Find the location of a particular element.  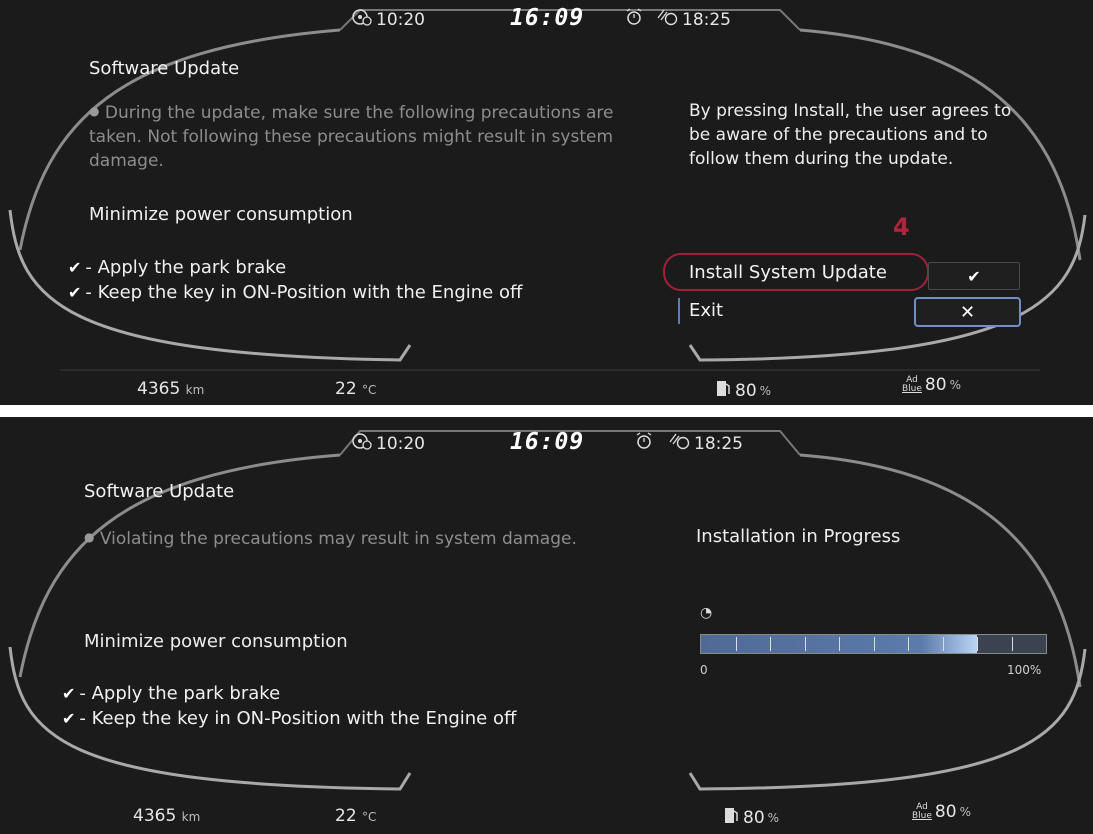

progress-min-label: 0 is located at coordinates (704, 670).